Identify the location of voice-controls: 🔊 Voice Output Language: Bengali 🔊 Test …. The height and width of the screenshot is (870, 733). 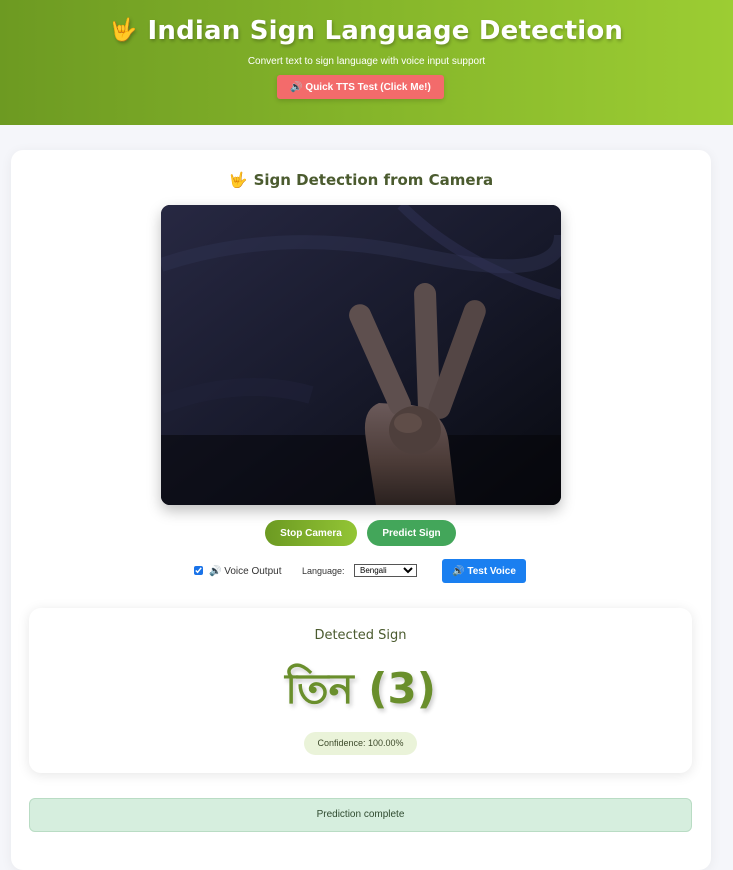
(361, 571).